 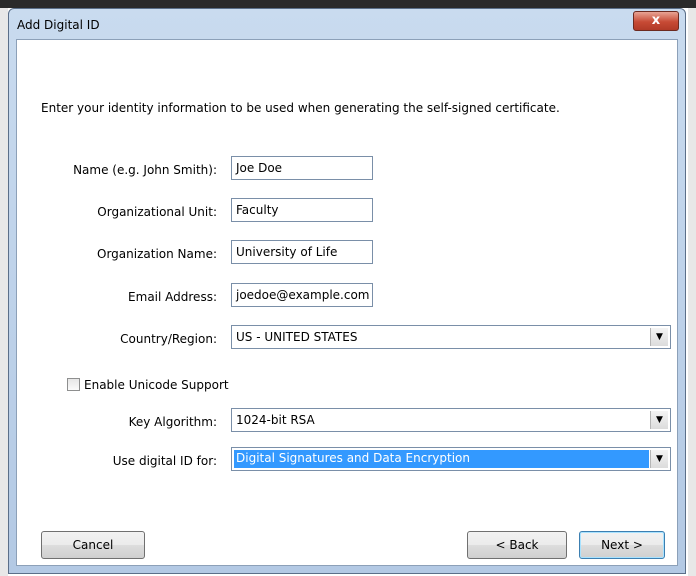 What do you see at coordinates (302, 168) in the screenshot?
I see `name-field: Joe Doe` at bounding box center [302, 168].